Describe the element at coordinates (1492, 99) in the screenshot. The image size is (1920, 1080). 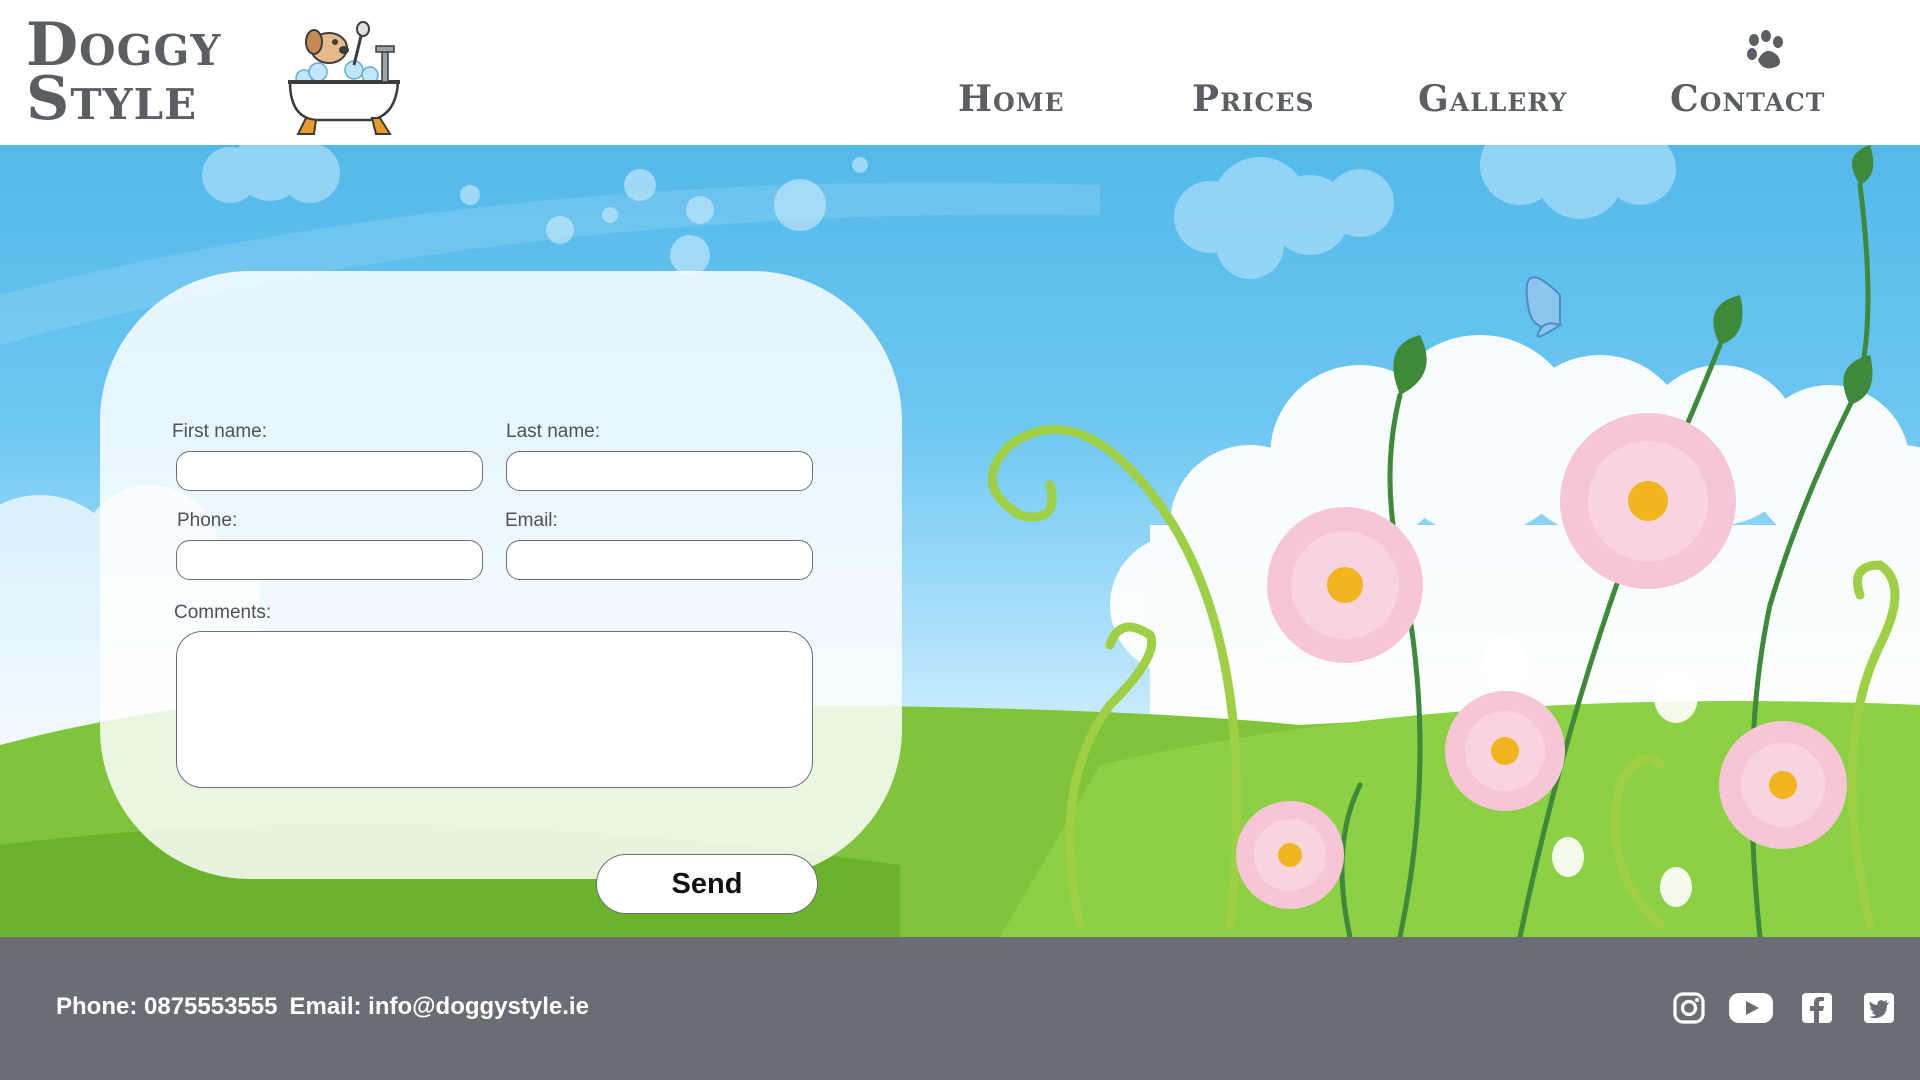
I see `nav-gallery: Gallery` at that location.